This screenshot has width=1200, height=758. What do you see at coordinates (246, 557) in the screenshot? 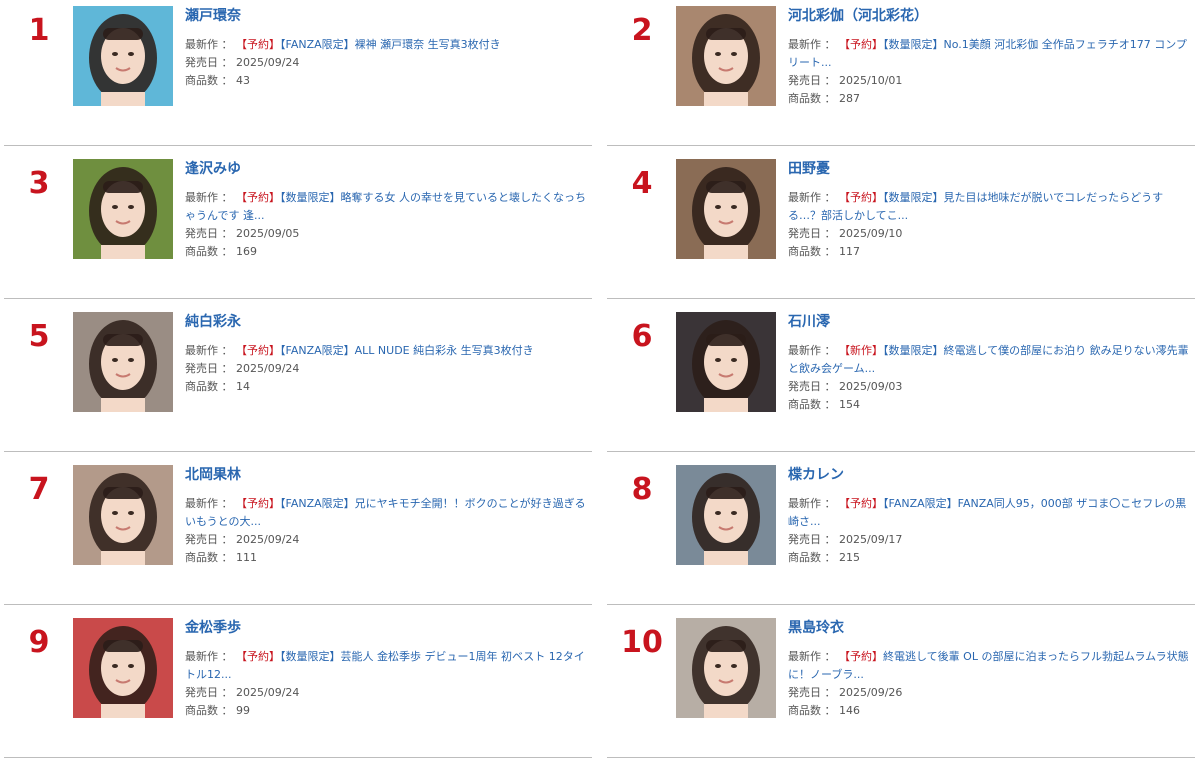
I see `count-value: 111` at bounding box center [246, 557].